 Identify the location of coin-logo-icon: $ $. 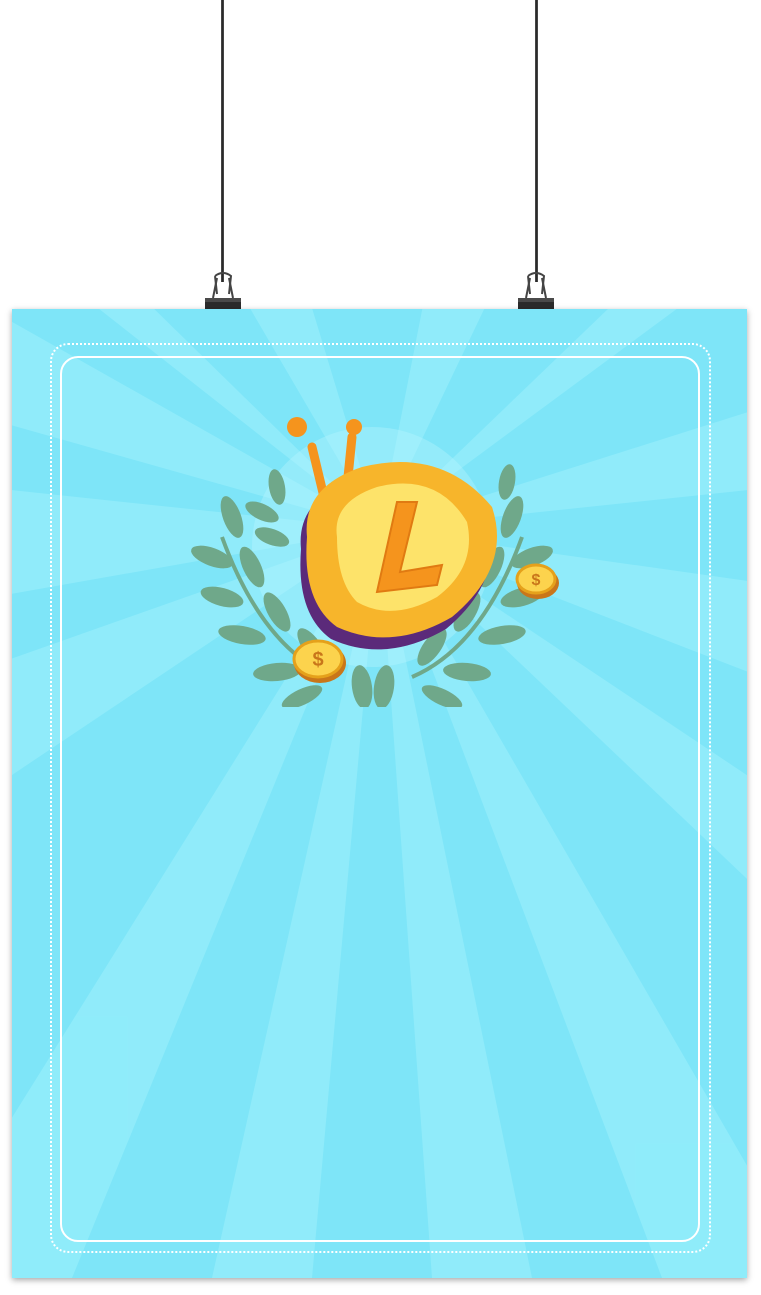
(375, 562).